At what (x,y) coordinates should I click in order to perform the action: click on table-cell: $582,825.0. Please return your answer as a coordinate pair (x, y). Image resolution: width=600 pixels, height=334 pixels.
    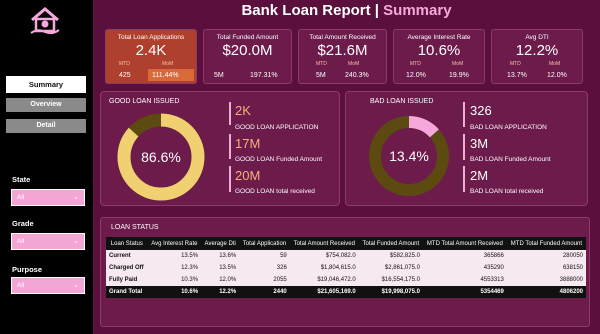
    Looking at the image, I should click on (390, 256).